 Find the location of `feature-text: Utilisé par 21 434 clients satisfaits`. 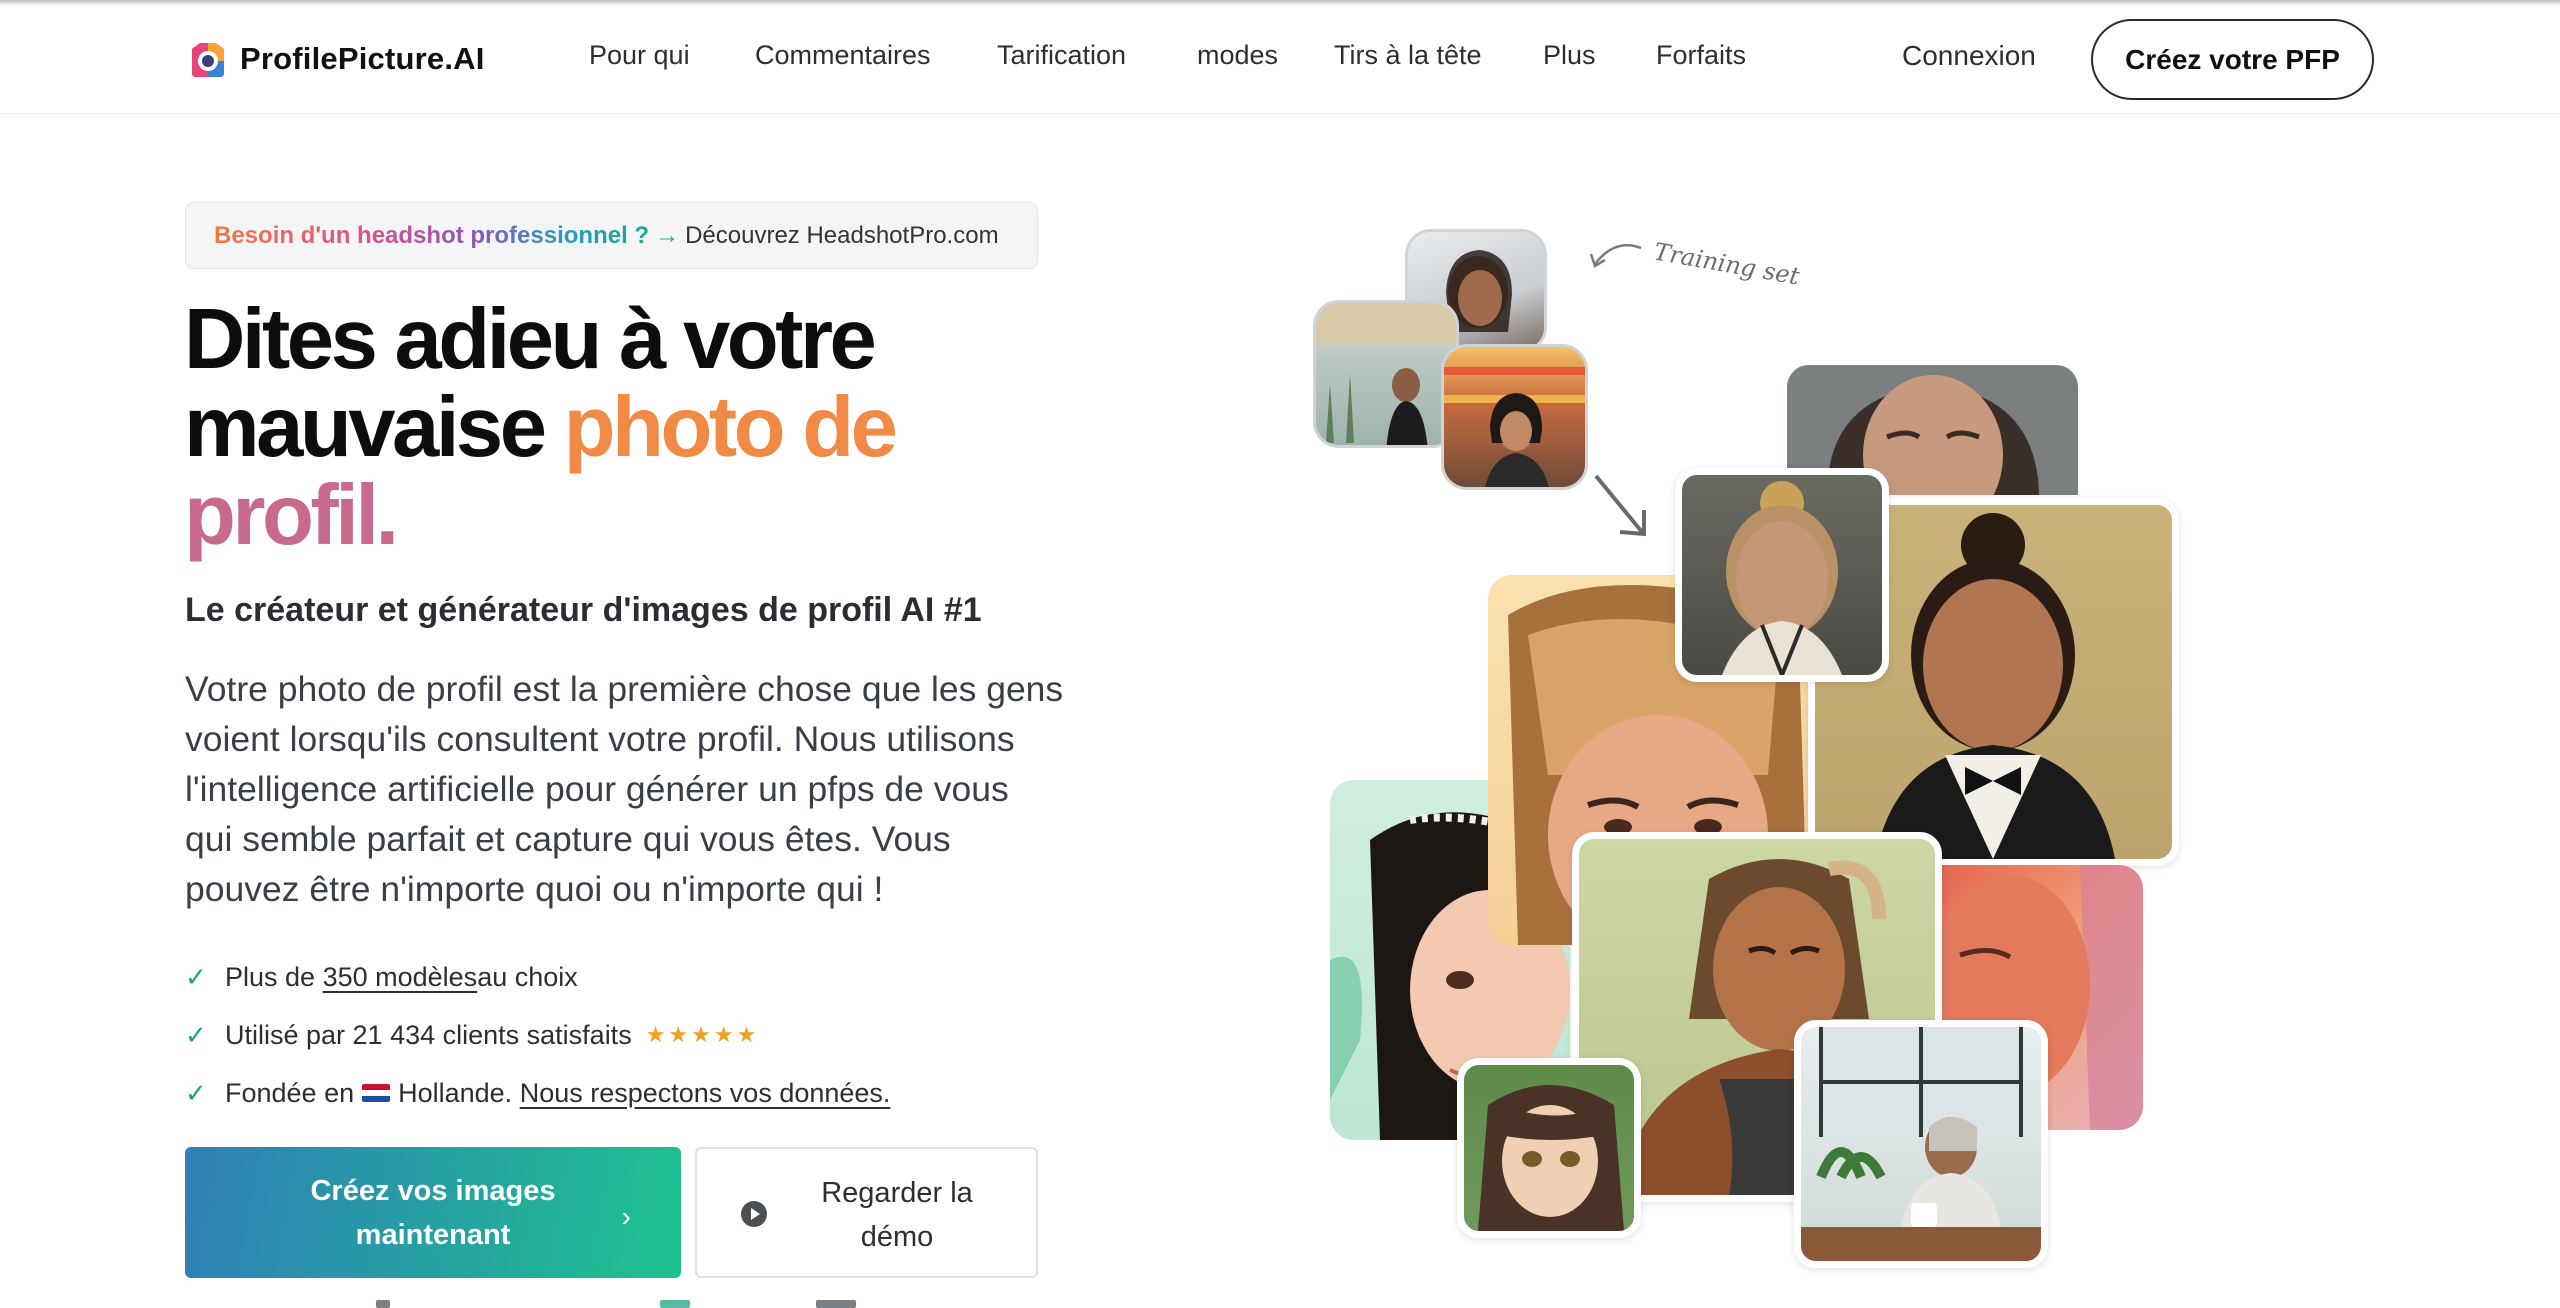

feature-text: Utilisé par 21 434 clients satisfaits is located at coordinates (428, 1034).